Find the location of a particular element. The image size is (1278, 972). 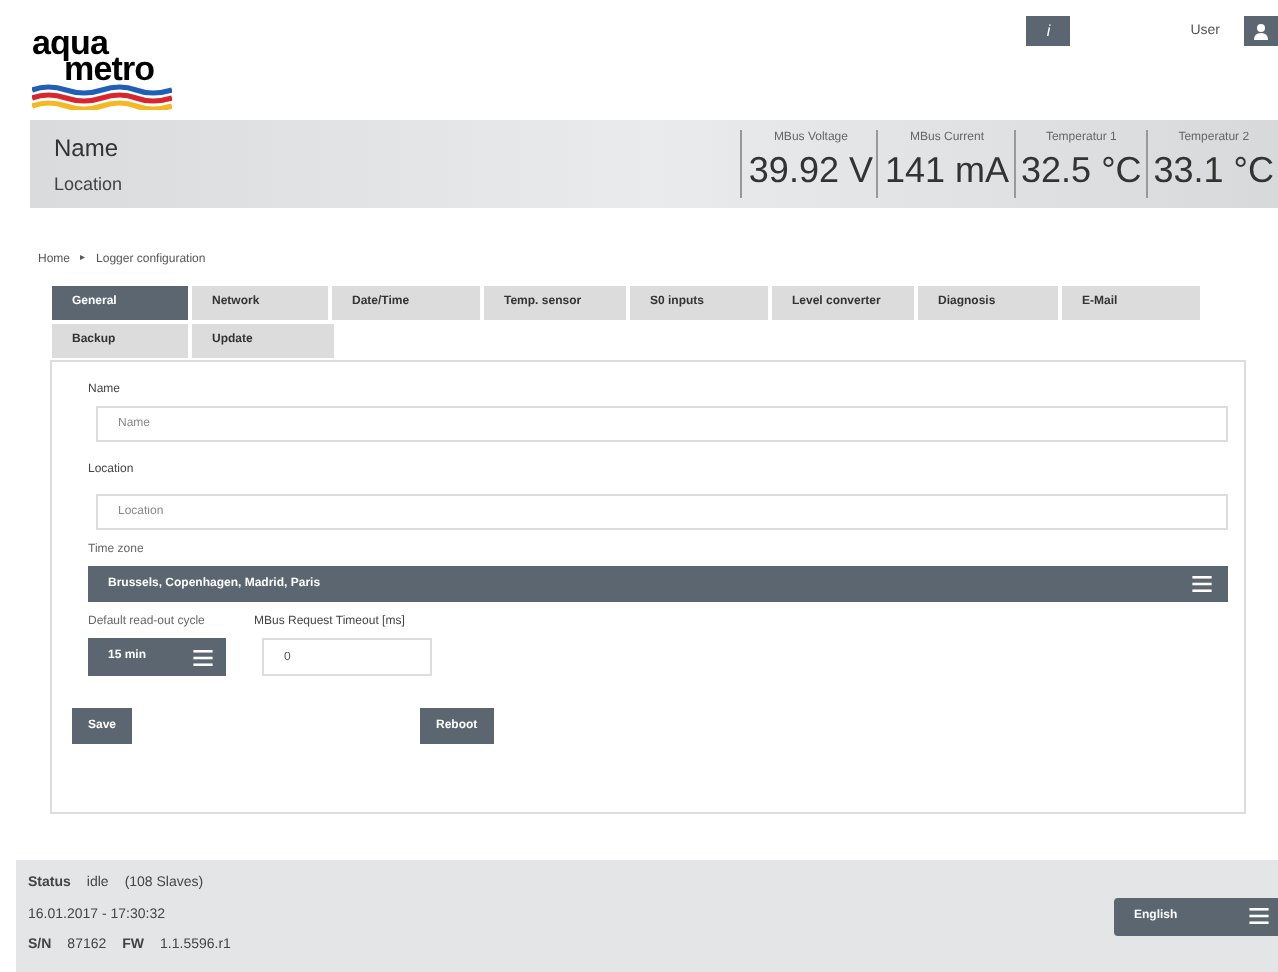

reading-value: 32.5 °C is located at coordinates (1081, 170).